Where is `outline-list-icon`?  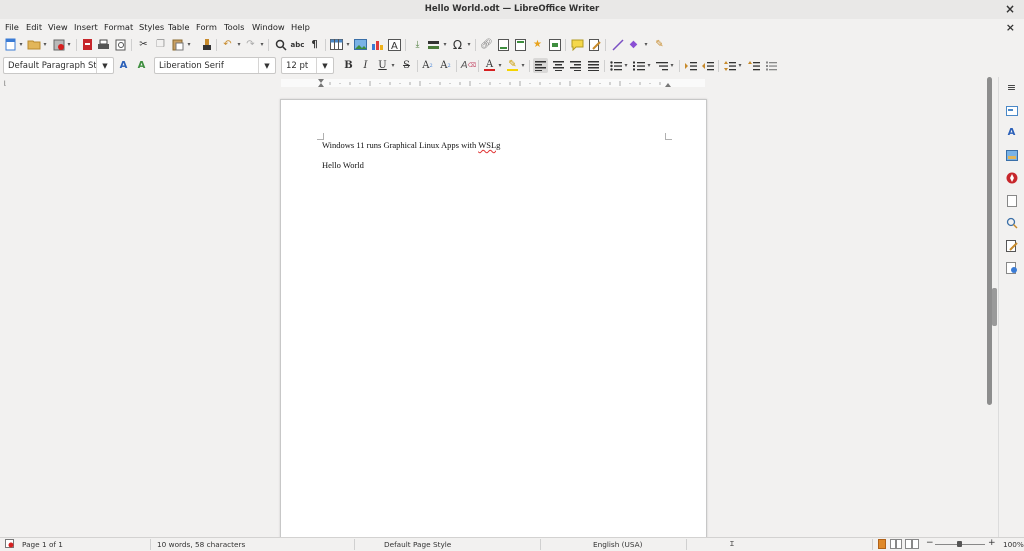
outline-list-icon is located at coordinates (661, 65).